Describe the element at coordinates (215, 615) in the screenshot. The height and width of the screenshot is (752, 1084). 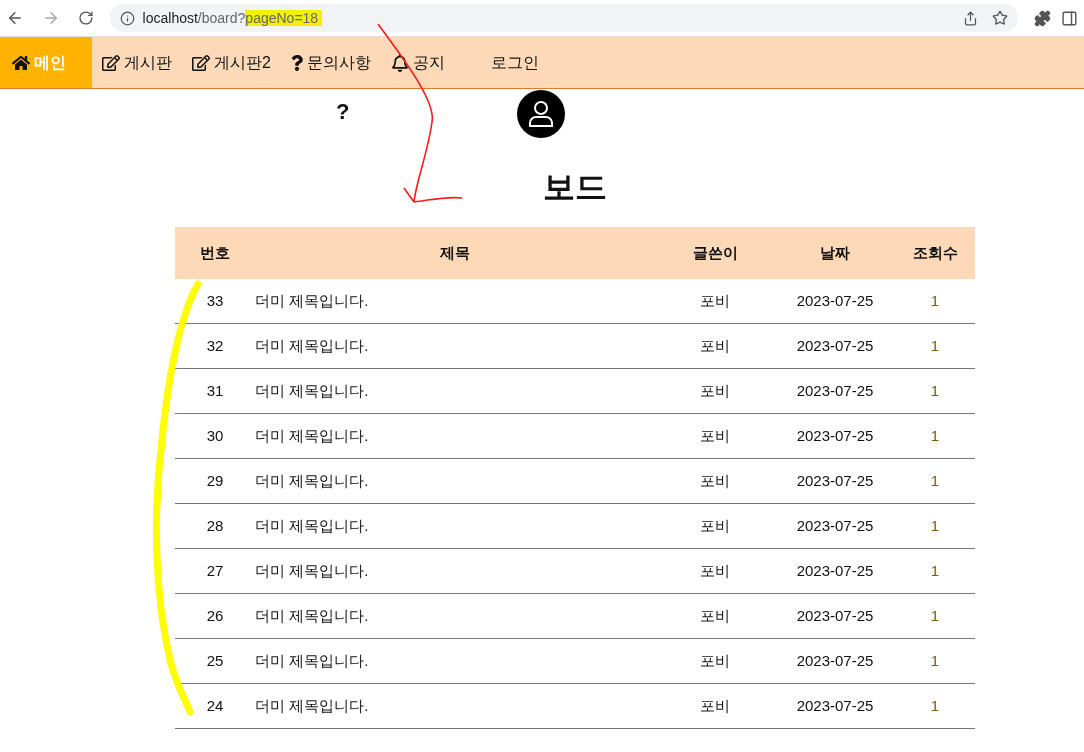
I see `table-cell-text: 26` at that location.